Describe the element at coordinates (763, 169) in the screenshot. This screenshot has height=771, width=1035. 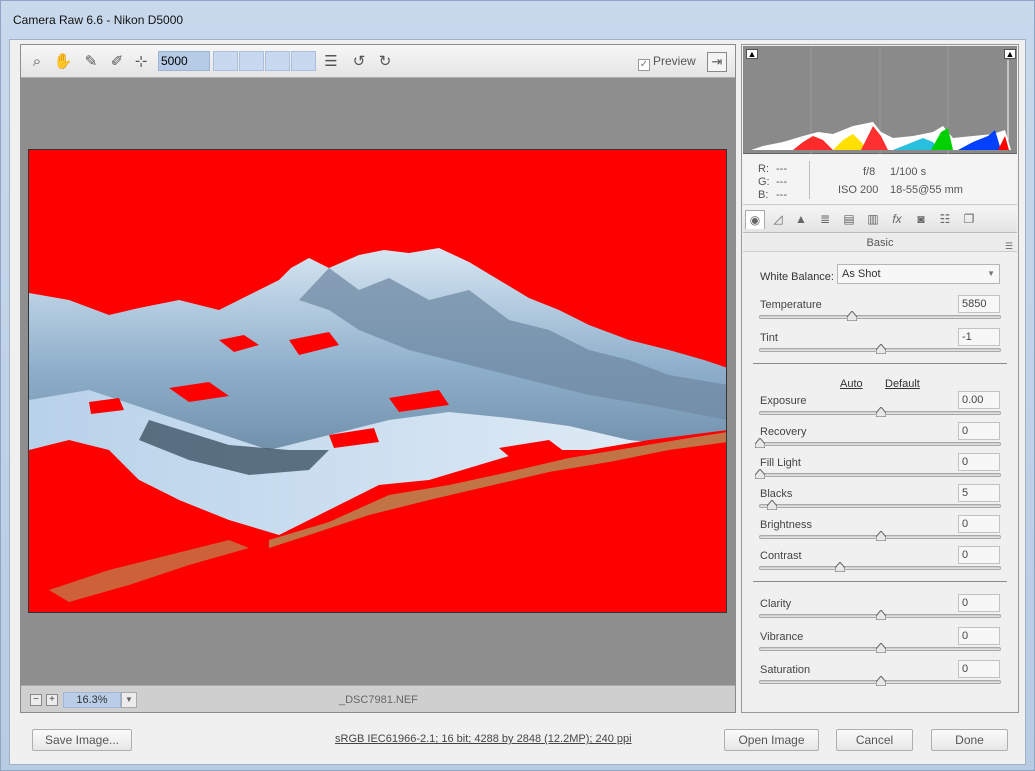
I see `r-label: R:` at that location.